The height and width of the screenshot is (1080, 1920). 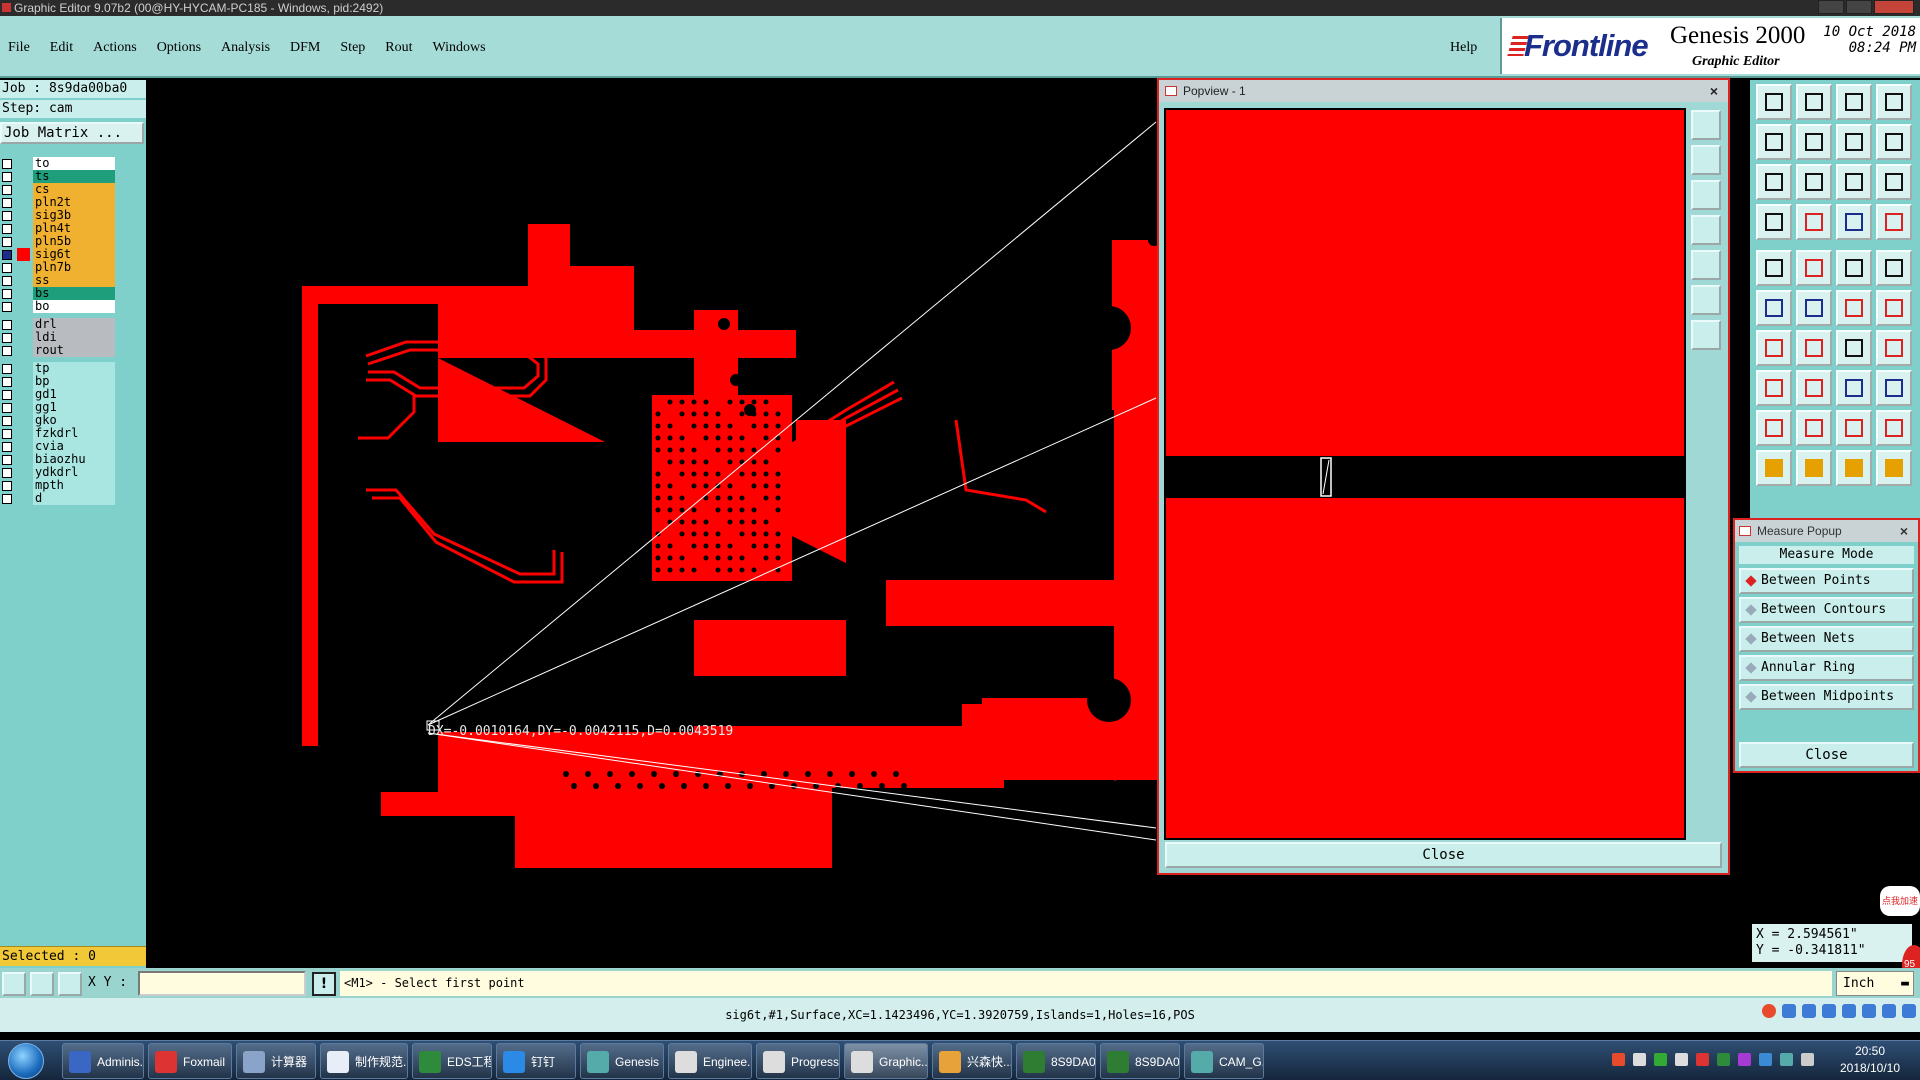 I want to click on snap-mode-icon, so click(x=14, y=984).